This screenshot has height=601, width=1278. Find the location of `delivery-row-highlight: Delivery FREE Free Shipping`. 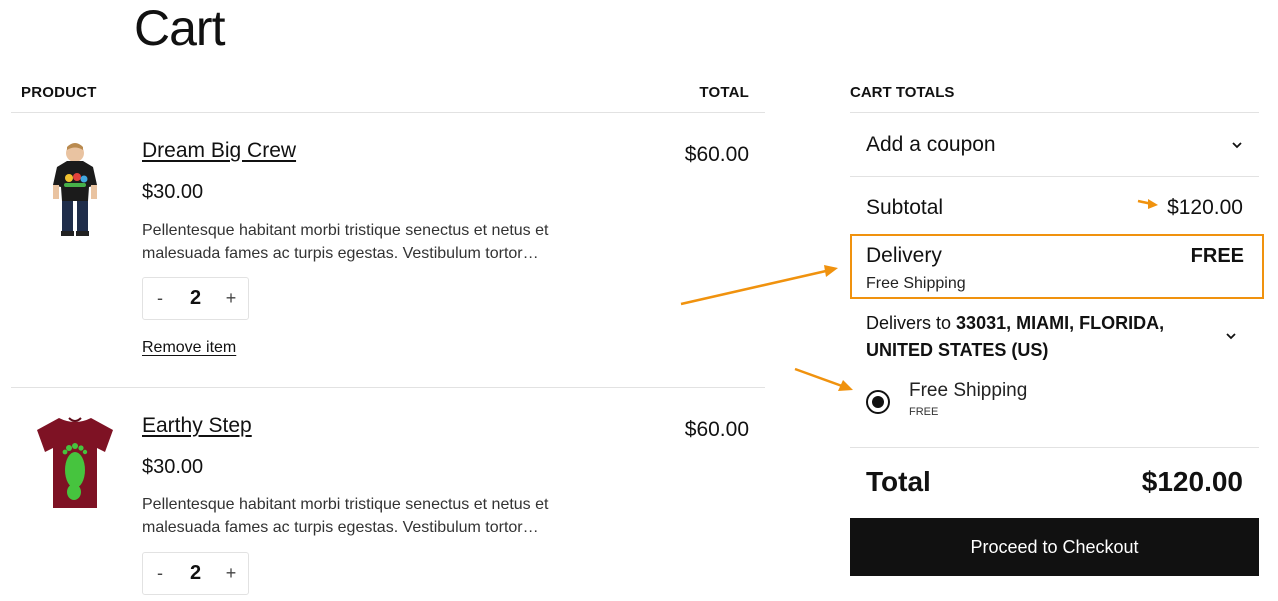

delivery-row-highlight: Delivery FREE Free Shipping is located at coordinates (1057, 266).